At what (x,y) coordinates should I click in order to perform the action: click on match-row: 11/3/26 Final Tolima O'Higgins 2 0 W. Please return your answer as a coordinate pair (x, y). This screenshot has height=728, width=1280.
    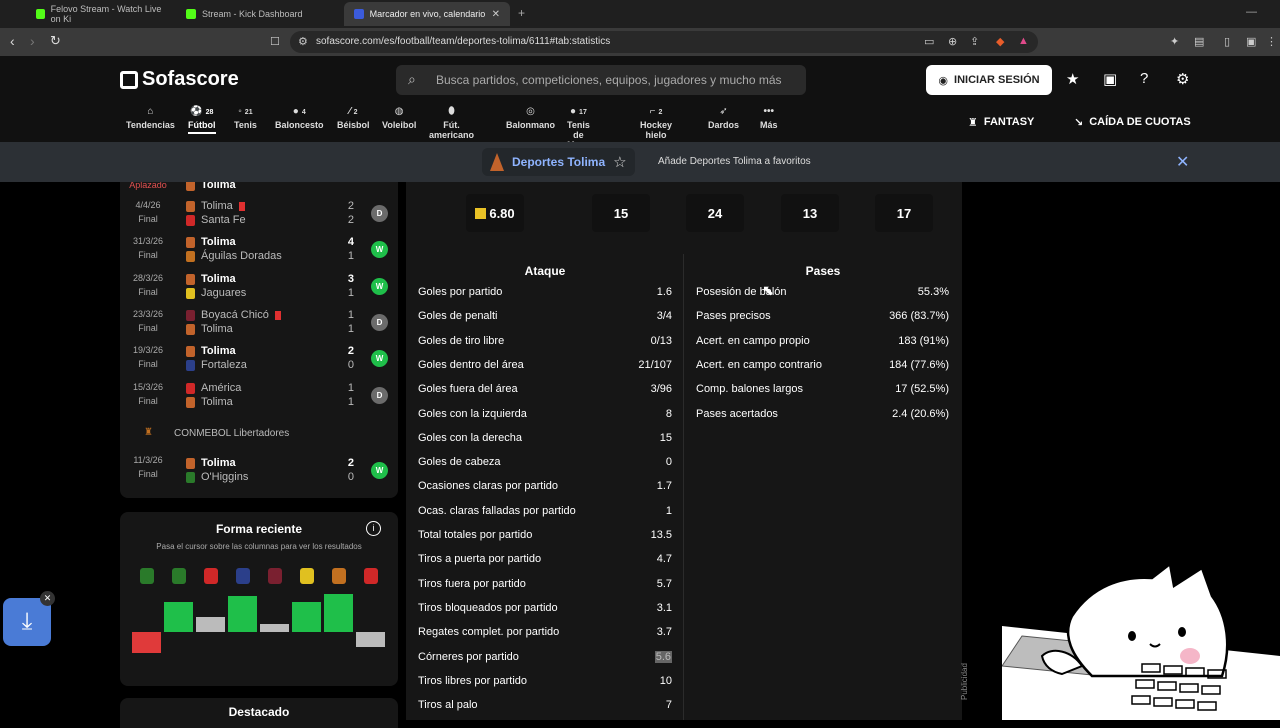
    Looking at the image, I should click on (259, 470).